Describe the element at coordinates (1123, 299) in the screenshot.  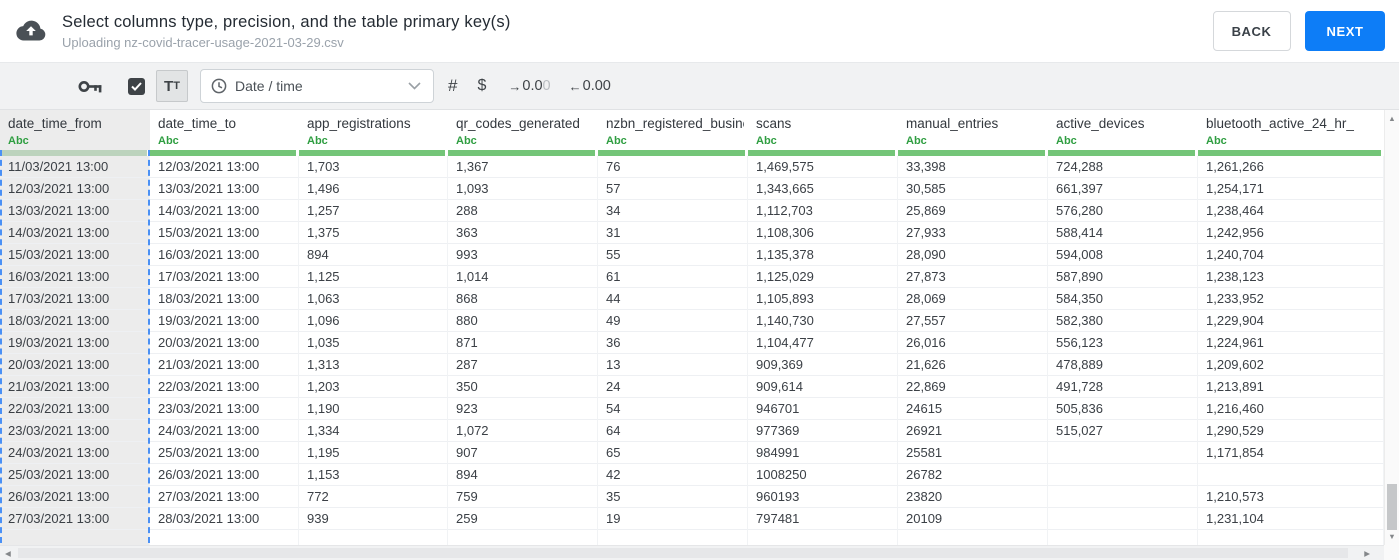
I see `cell: 584,350` at that location.